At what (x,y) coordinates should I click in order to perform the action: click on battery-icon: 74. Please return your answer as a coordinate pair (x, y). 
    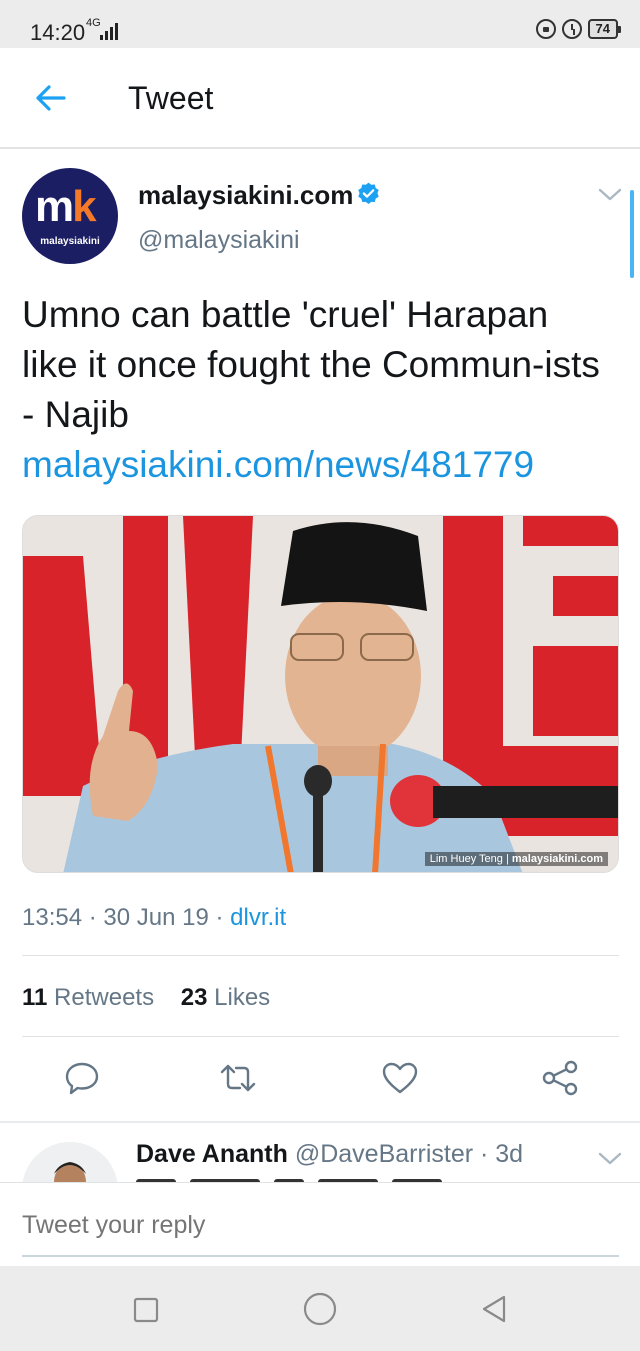
    Looking at the image, I should click on (604, 29).